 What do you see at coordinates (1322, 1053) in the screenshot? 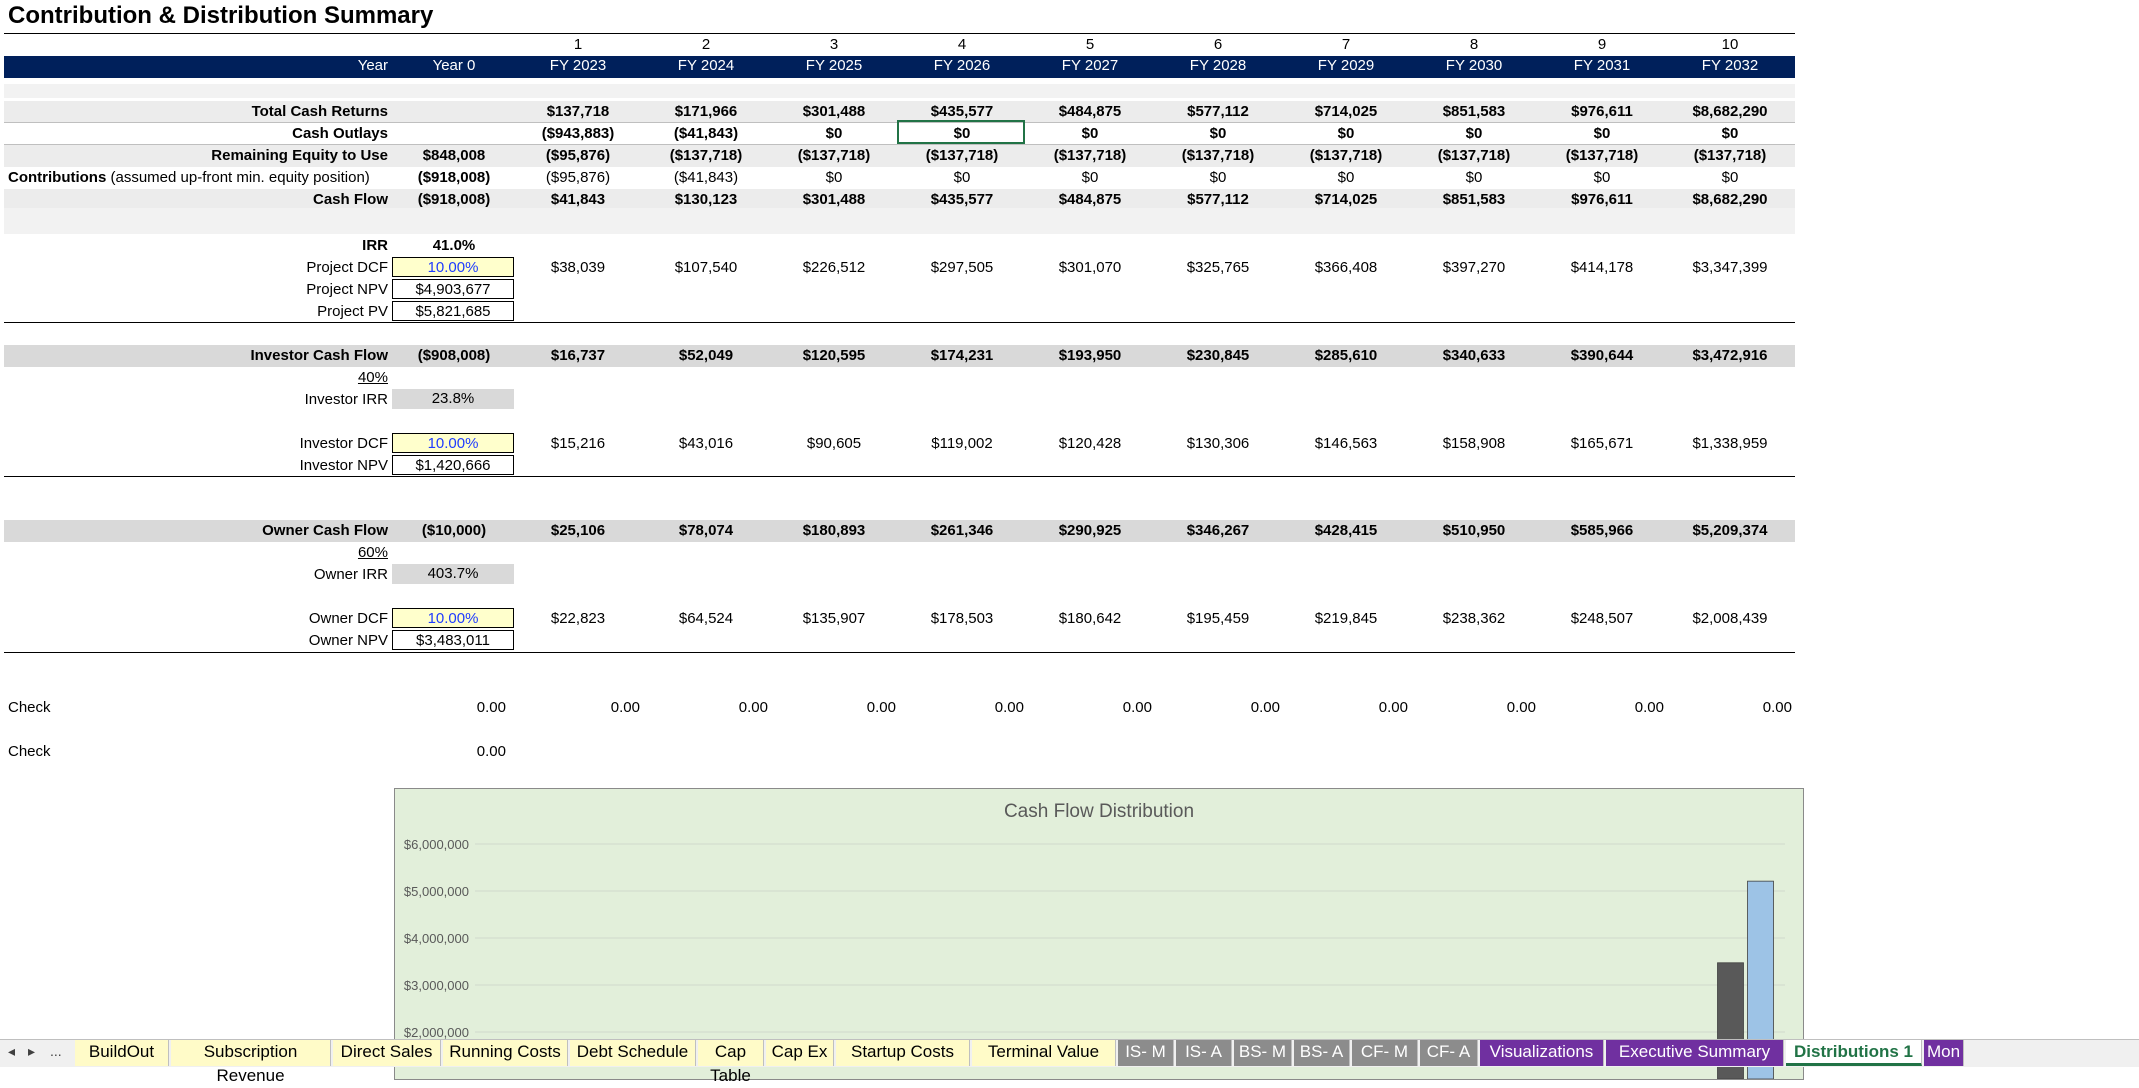
I see `sheet-tab: BS- A` at bounding box center [1322, 1053].